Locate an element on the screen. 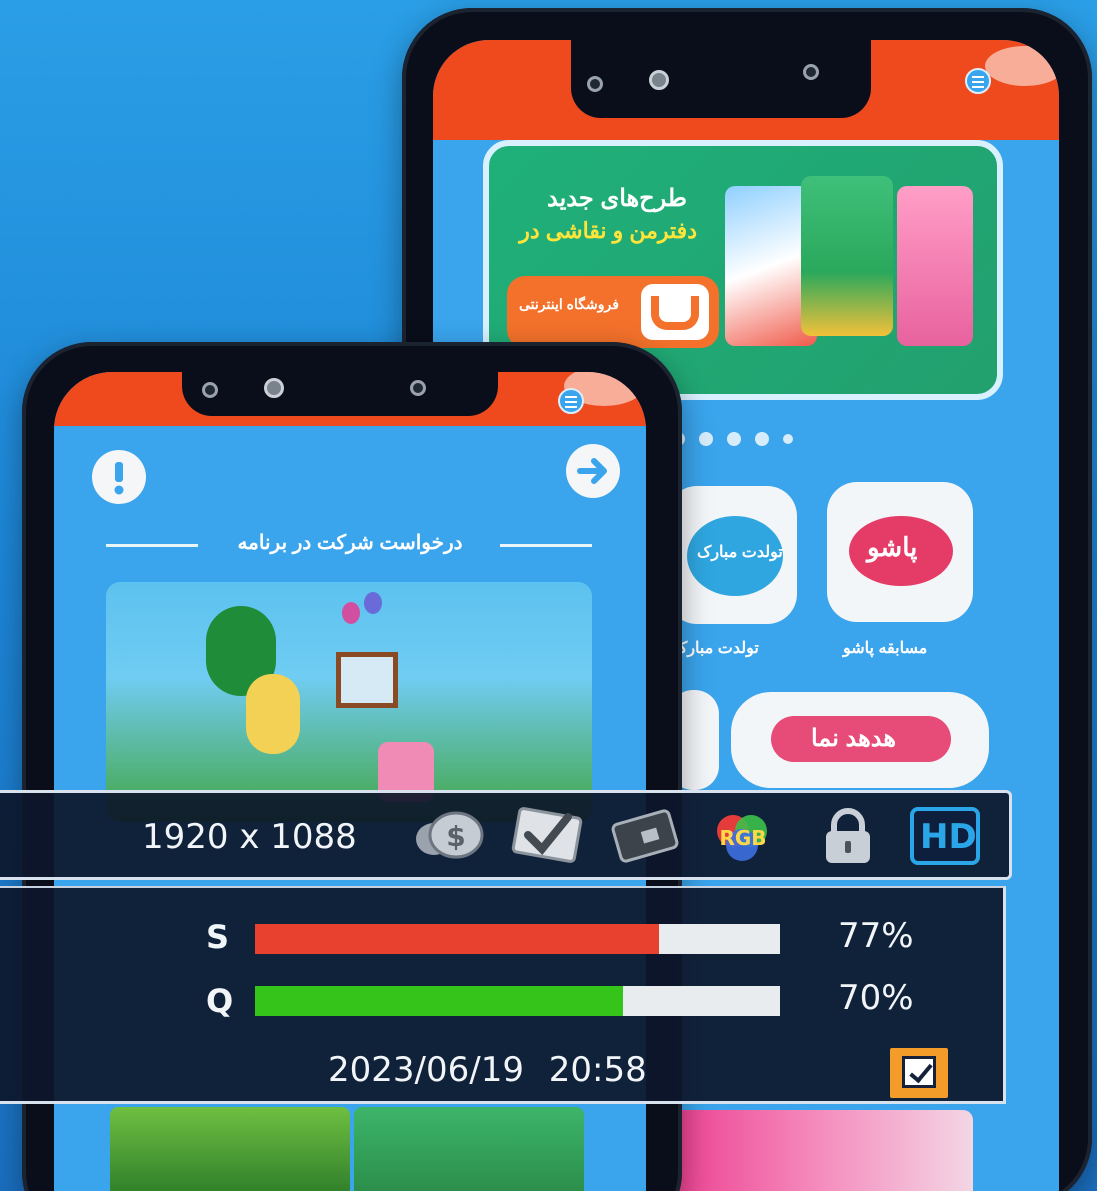 The image size is (1097, 1191). title-divider-right is located at coordinates (546, 545).